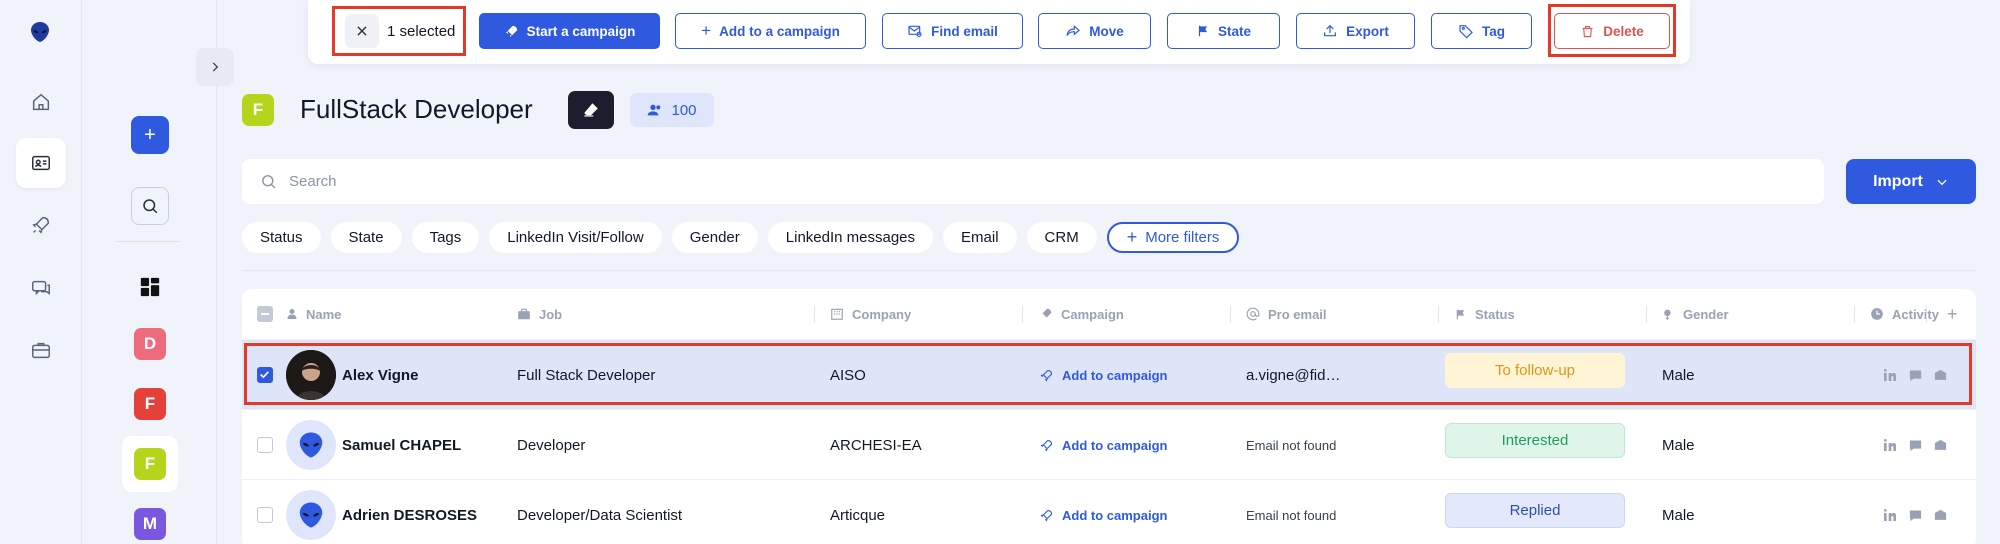 This screenshot has width=2000, height=544. I want to click on tag-button: Tag, so click(1481, 31).